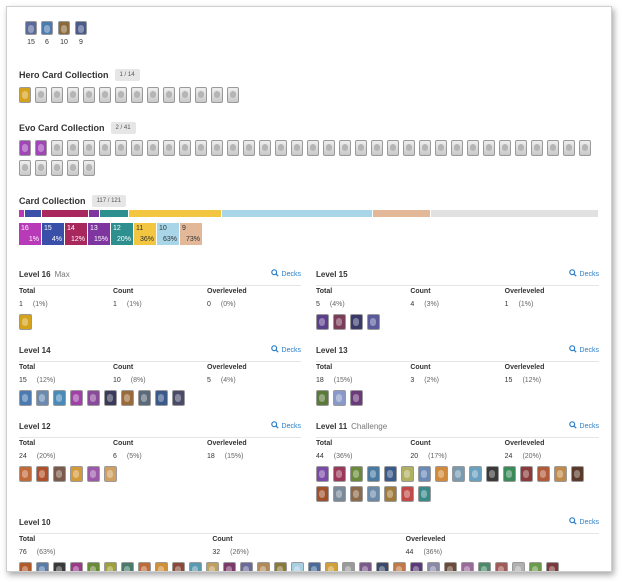  Describe the element at coordinates (53, 234) in the screenshot. I see `level-chip: 15 4%` at that location.